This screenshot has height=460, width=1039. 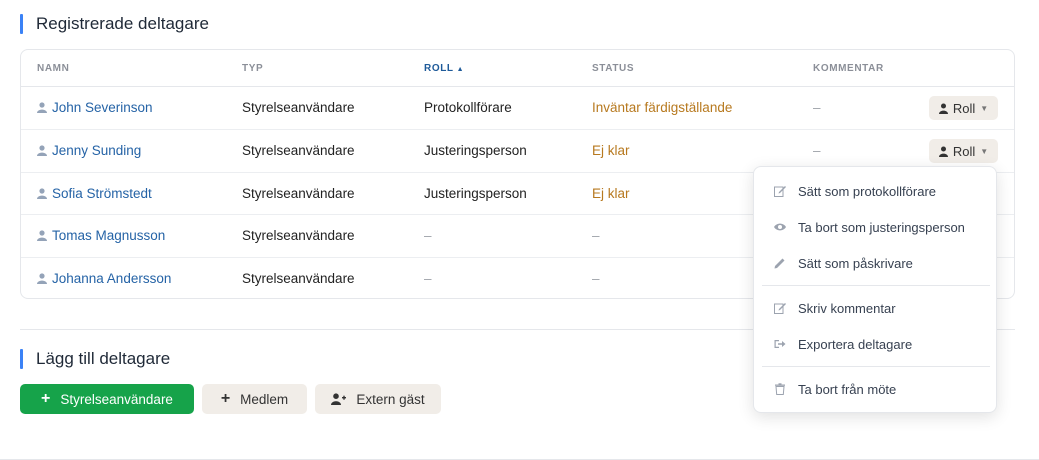 I want to click on menu-item-export-participant: Exportera deltagare, so click(x=875, y=344).